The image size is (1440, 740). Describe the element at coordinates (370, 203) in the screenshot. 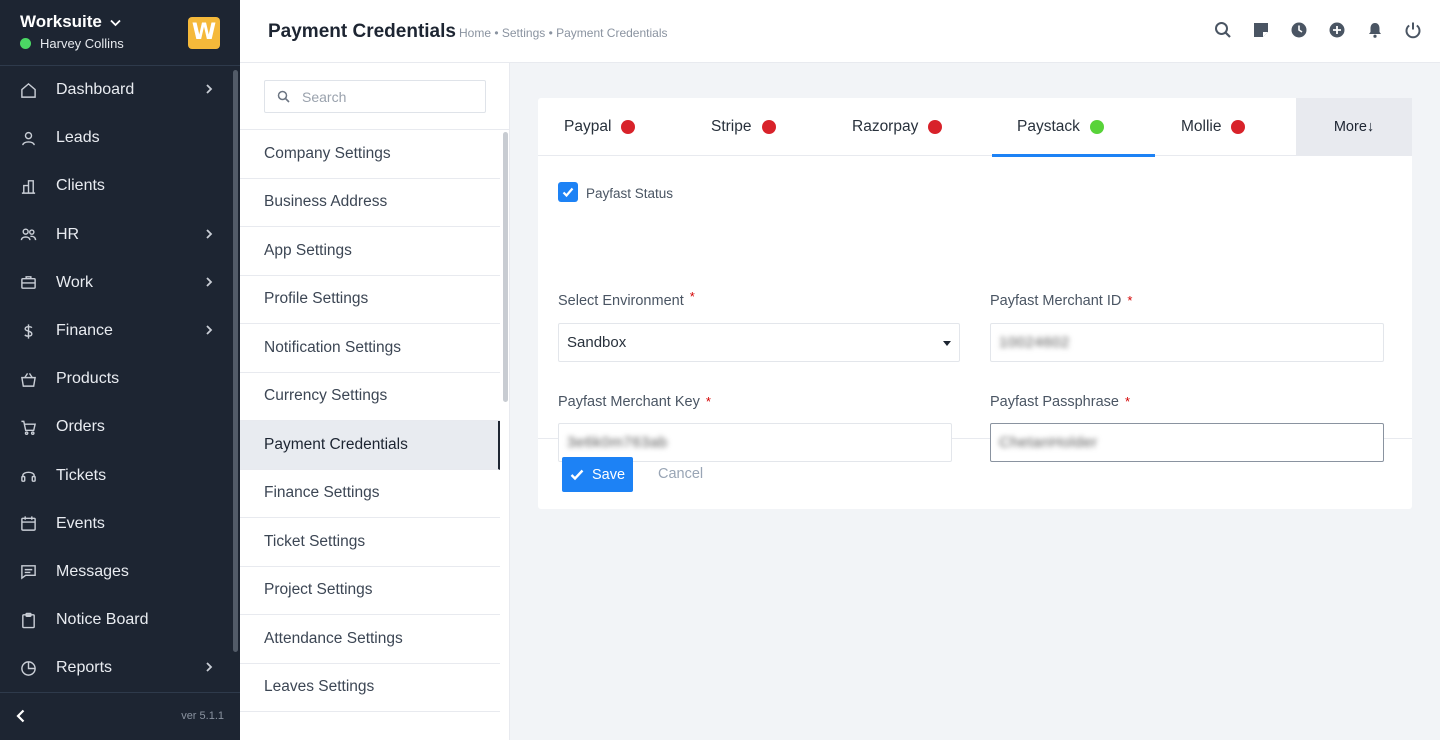

I see `settings-item-business-address: Business Address` at that location.